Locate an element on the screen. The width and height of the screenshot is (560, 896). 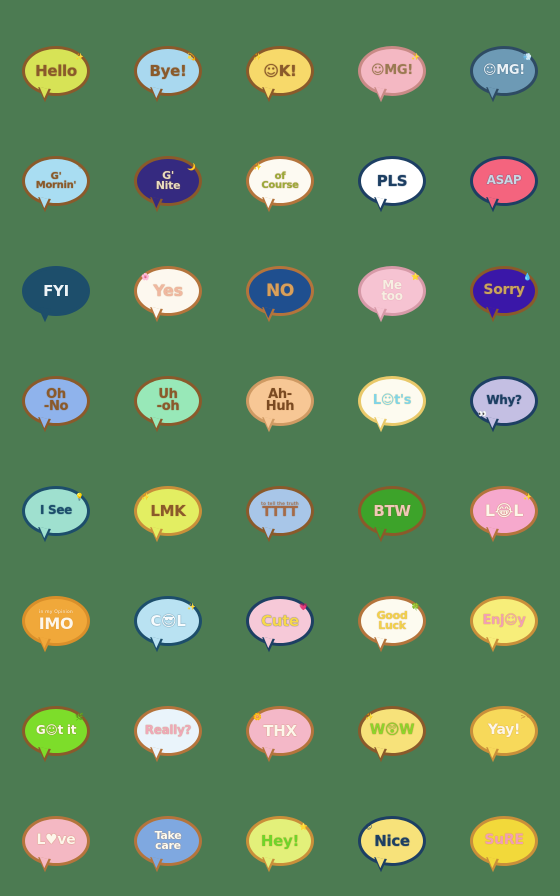
sticker-cell: 🌿 G☺t it is located at coordinates (56, 731).